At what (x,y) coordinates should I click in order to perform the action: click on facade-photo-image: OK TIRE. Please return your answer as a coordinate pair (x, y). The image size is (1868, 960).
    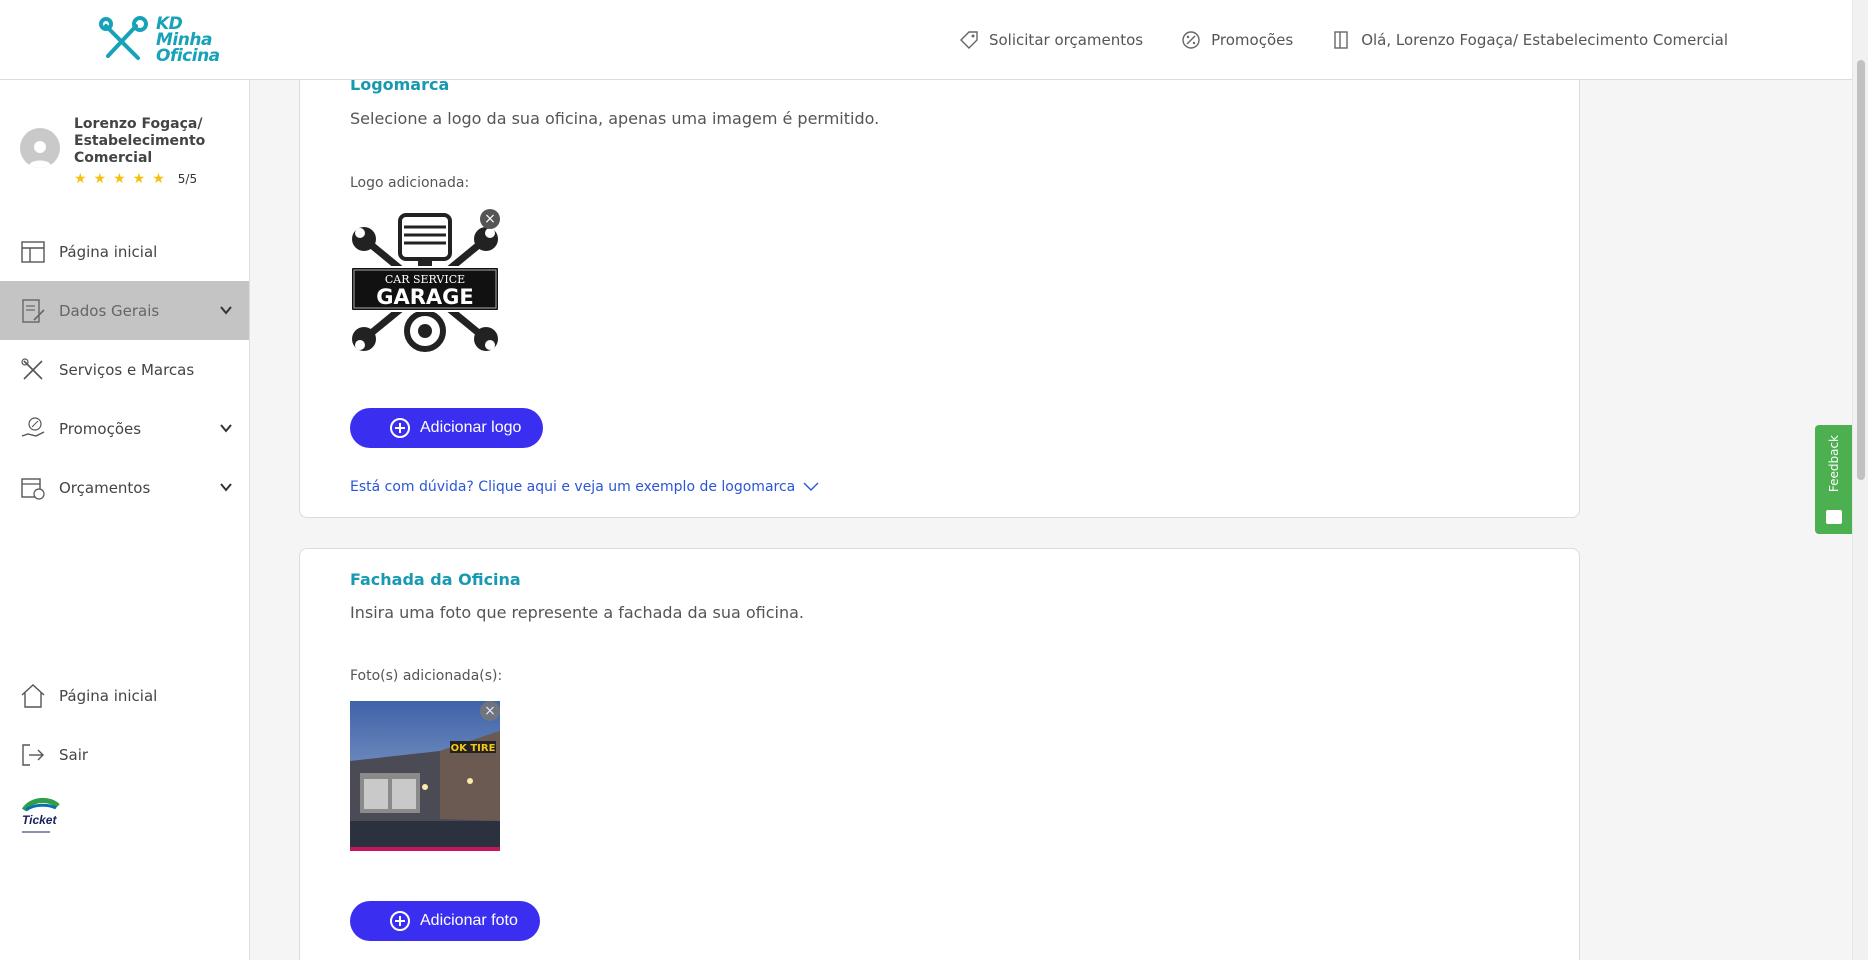
    Looking at the image, I should click on (425, 776).